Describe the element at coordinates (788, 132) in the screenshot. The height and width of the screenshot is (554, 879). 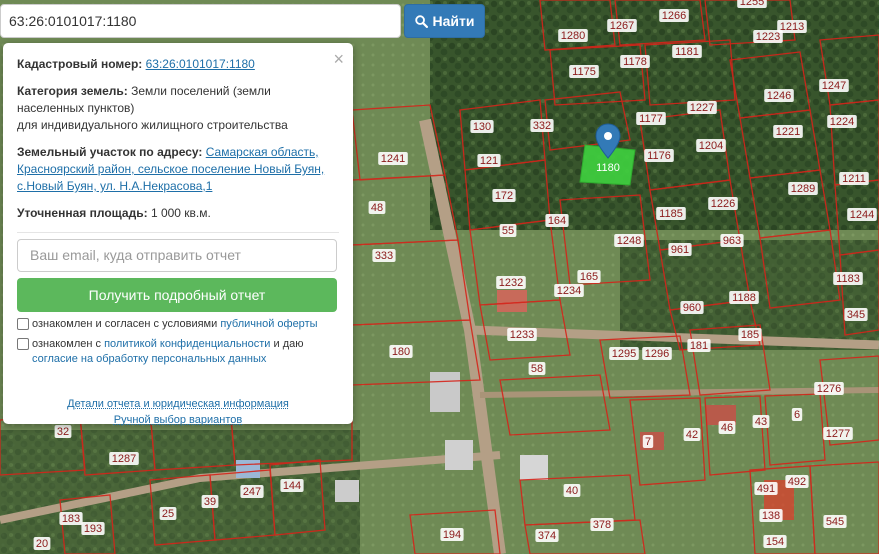
I see `parcel-label: 1221` at that location.